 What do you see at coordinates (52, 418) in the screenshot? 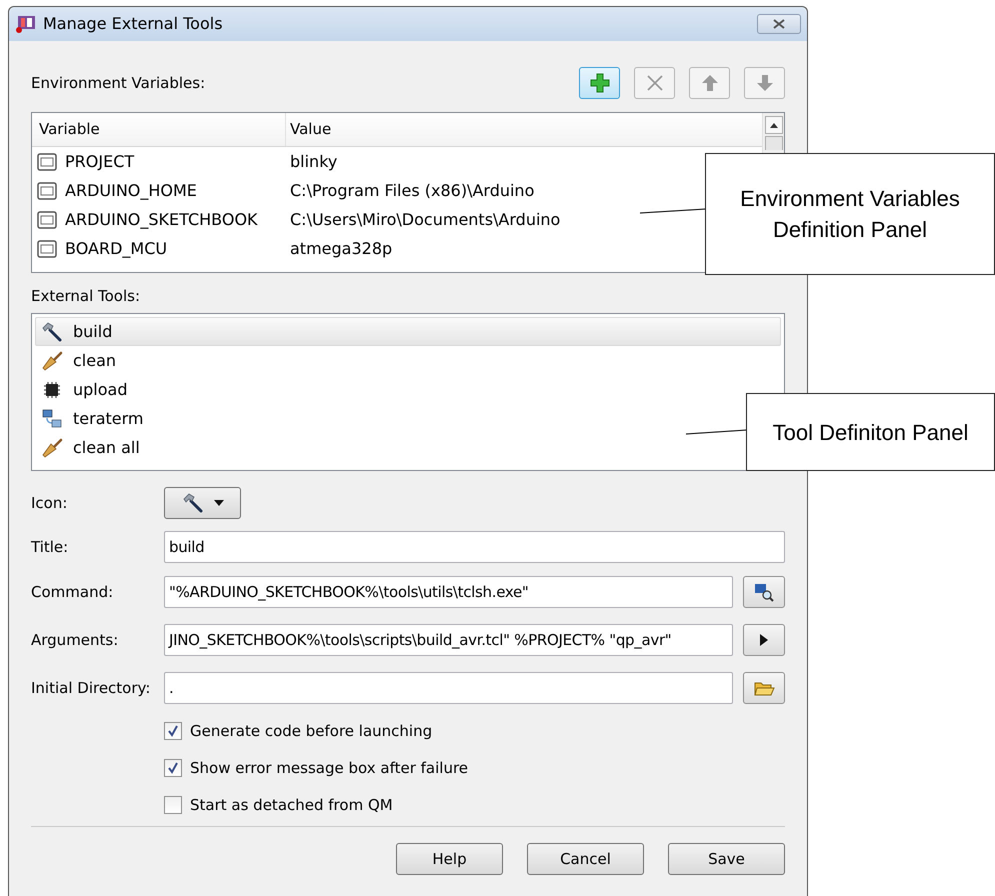
I see `computer-icon` at bounding box center [52, 418].